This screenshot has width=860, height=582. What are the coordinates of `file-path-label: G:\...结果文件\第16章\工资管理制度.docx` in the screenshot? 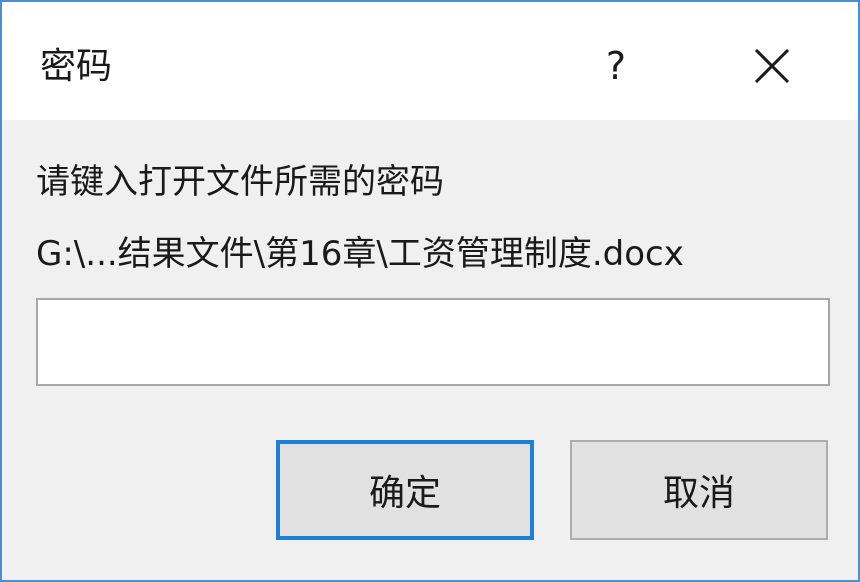 It's located at (360, 254).